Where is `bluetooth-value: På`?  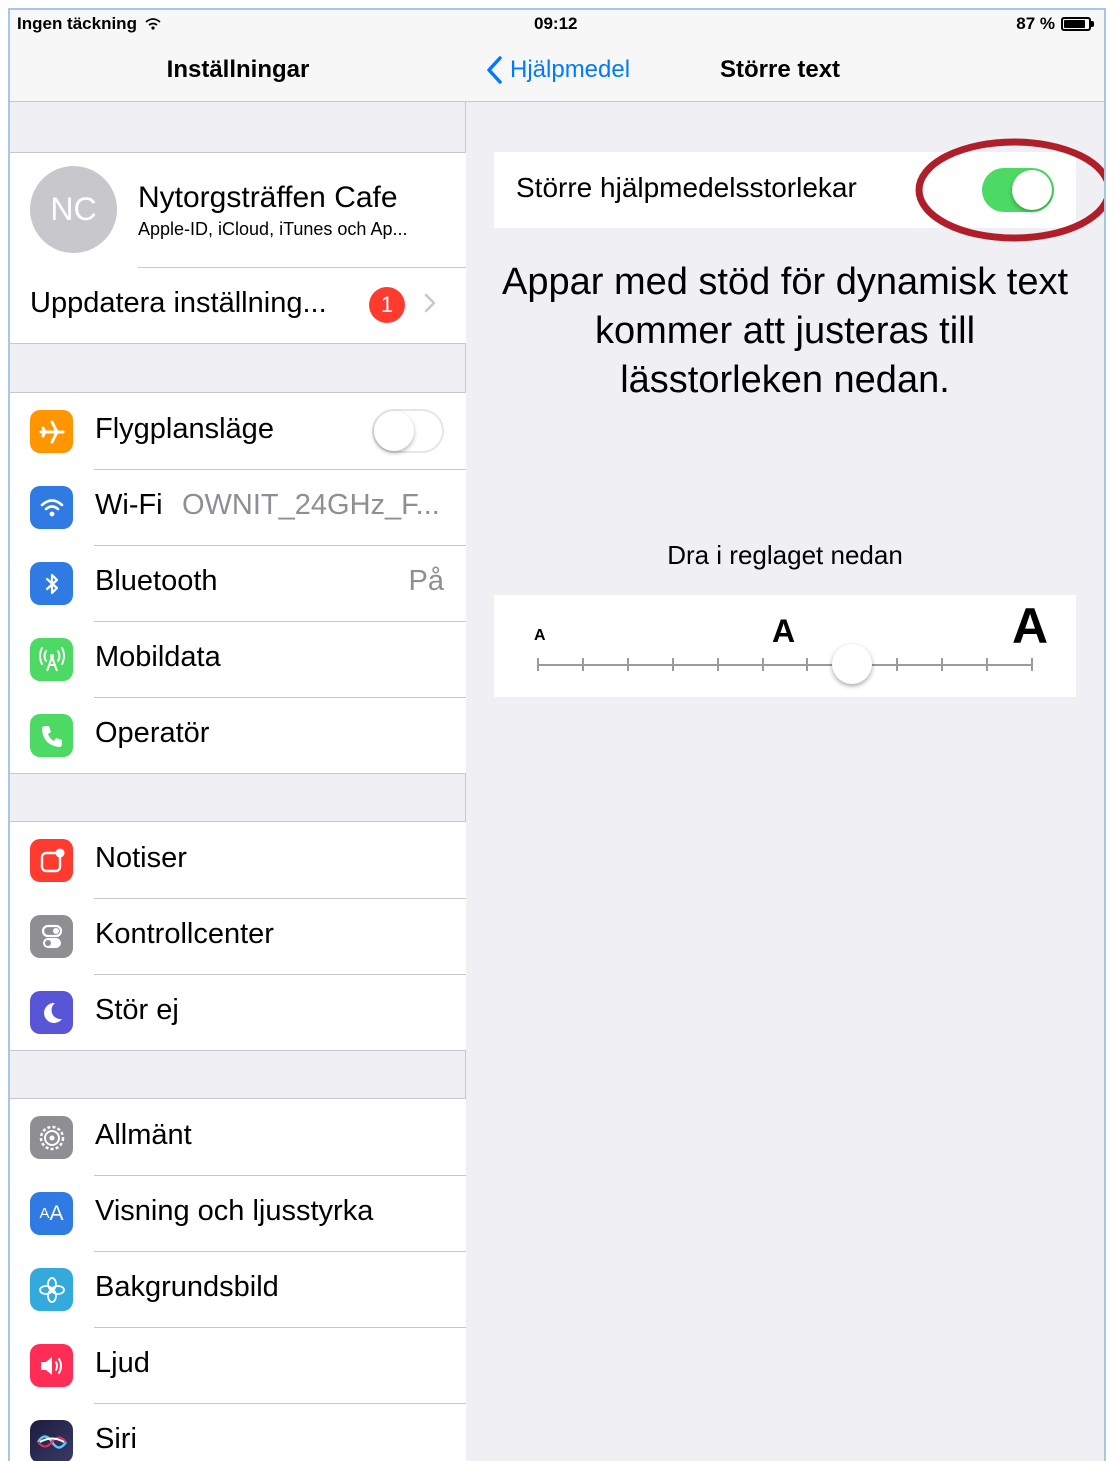 bluetooth-value: På is located at coordinates (426, 581).